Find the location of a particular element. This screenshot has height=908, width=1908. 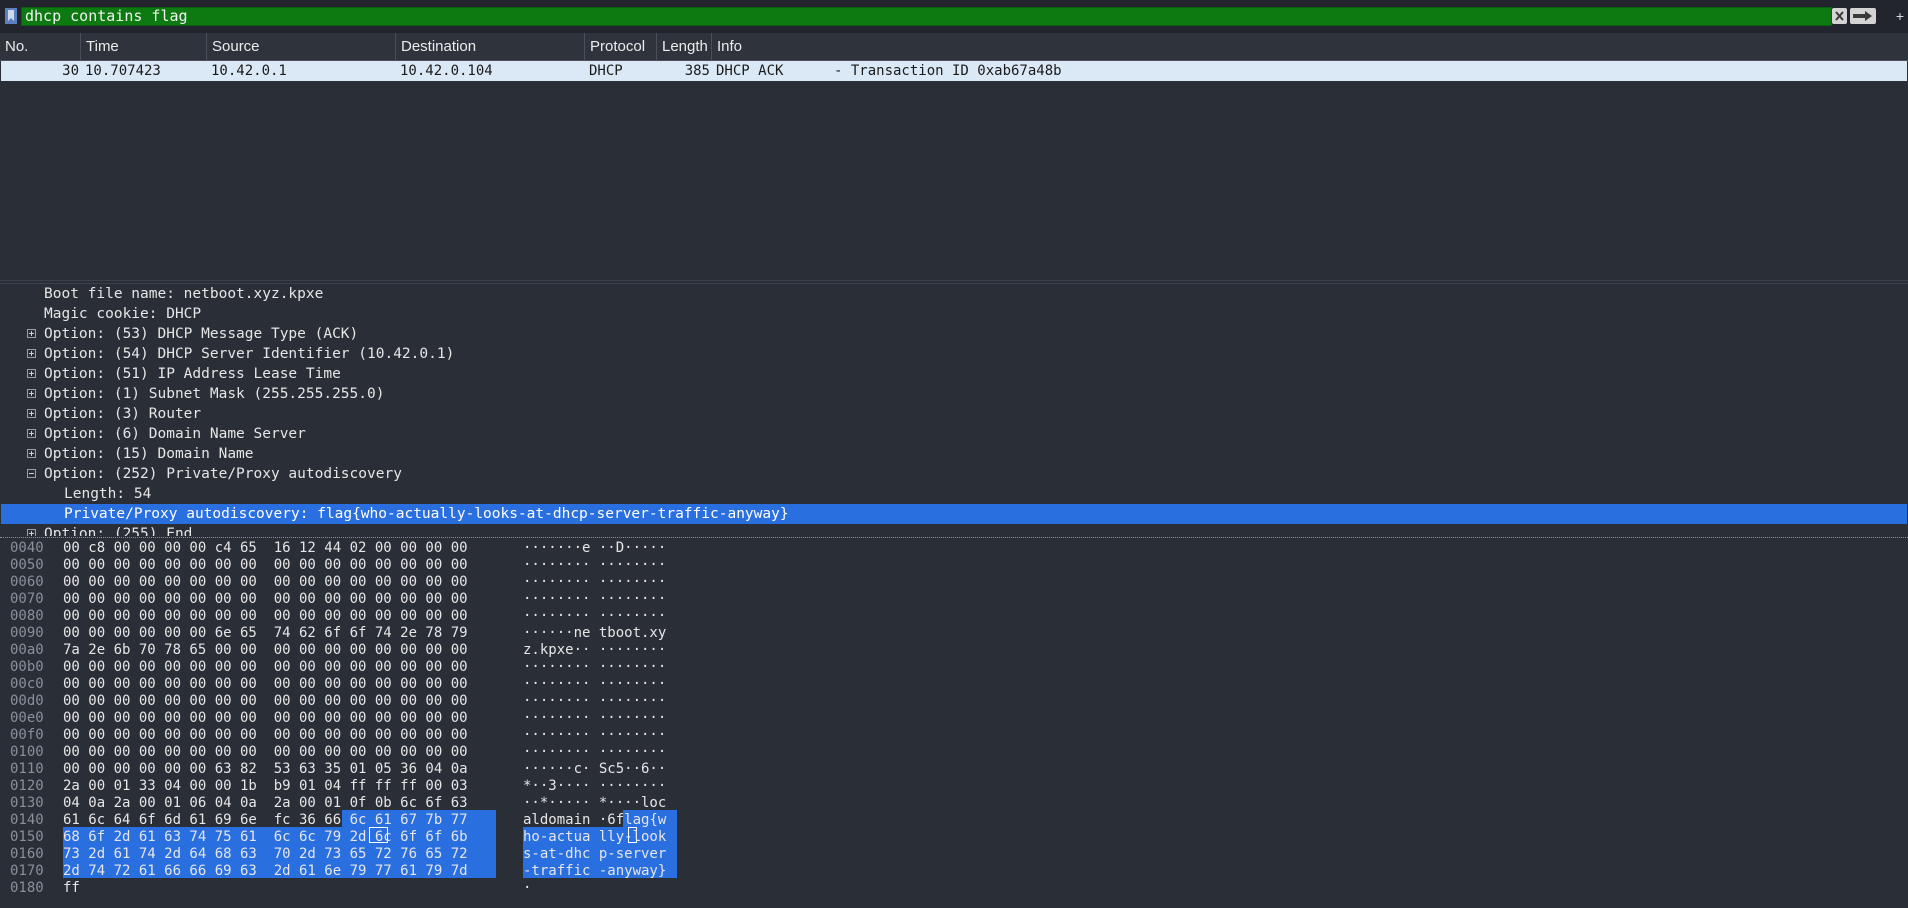

plus-icon: + is located at coordinates (1900, 16).